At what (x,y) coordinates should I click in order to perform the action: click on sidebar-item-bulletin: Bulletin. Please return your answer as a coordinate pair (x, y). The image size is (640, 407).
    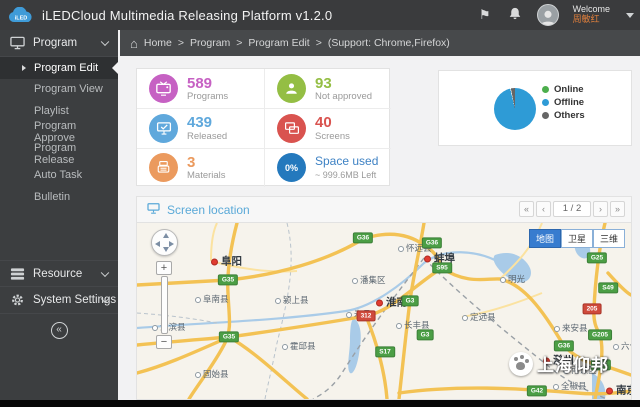
    Looking at the image, I should click on (59, 197).